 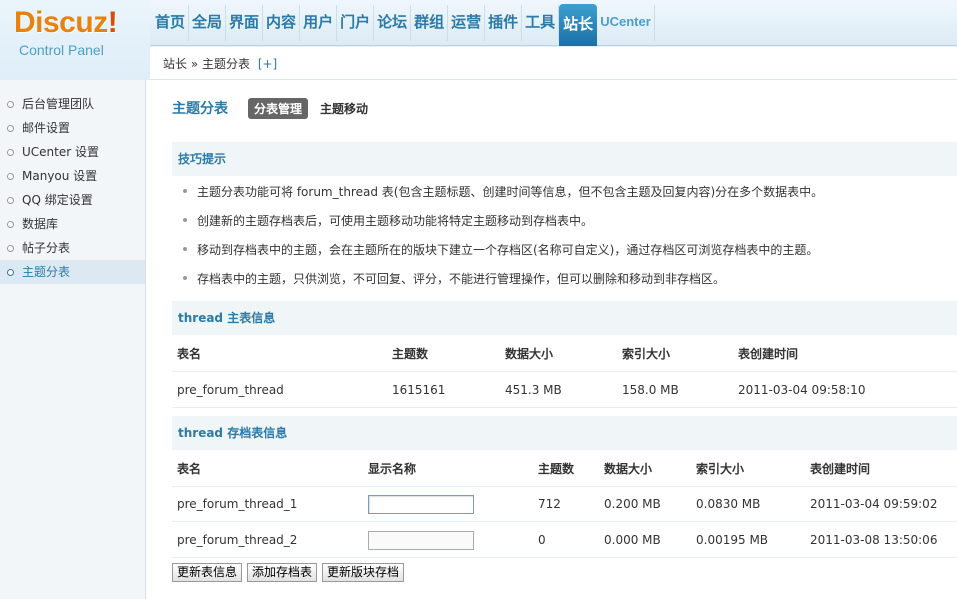 What do you see at coordinates (170, 23) in the screenshot?
I see `nav-home: 首页` at bounding box center [170, 23].